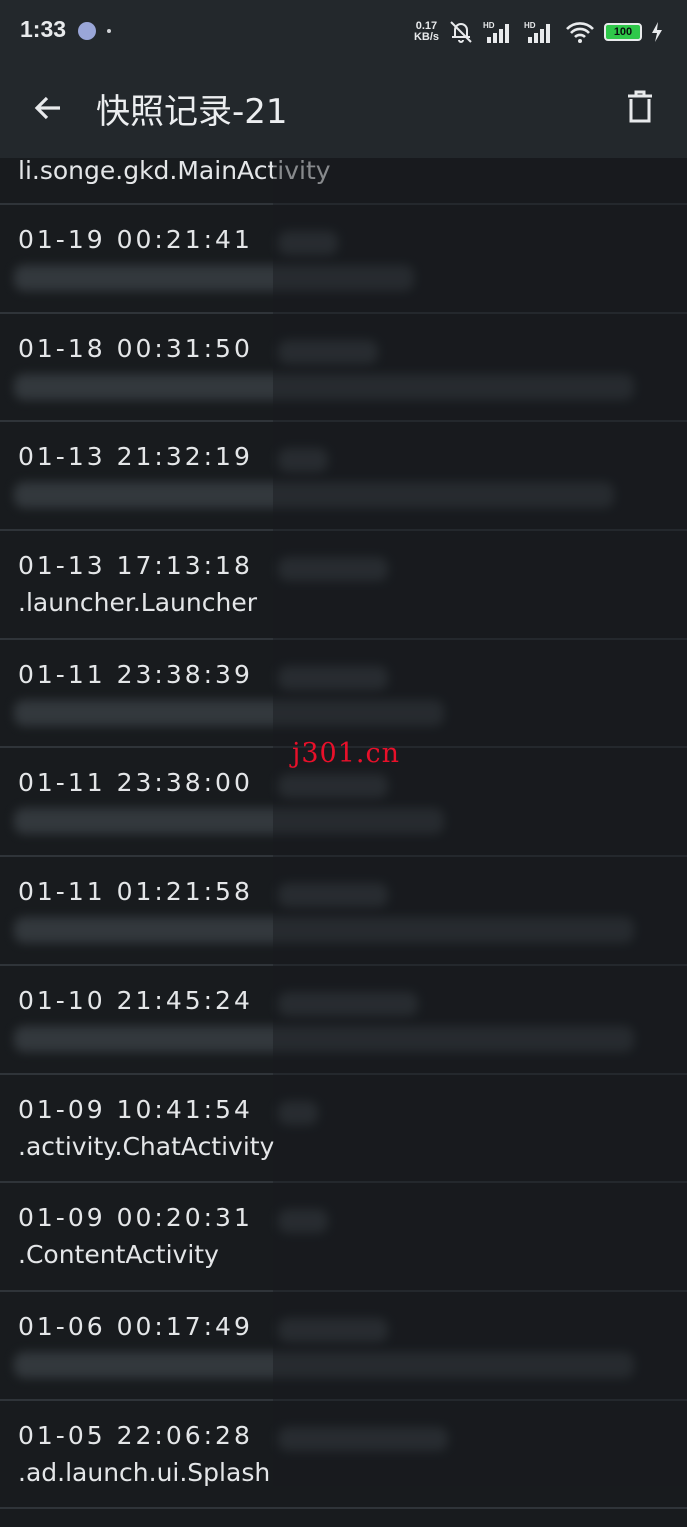 This screenshot has height=1527, width=687. What do you see at coordinates (343, 1346) in the screenshot?
I see `snapshot-row: 01-06 00:17:49` at bounding box center [343, 1346].